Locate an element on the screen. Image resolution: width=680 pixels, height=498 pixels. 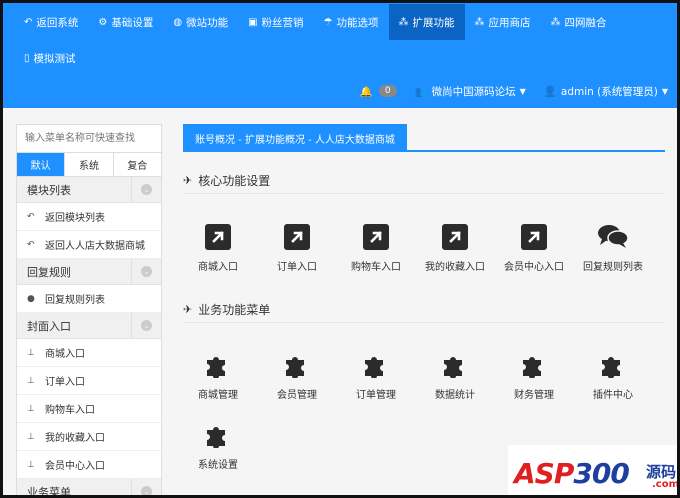
sidebar-item: ● 回复规则列表 is located at coordinates (89, 299).